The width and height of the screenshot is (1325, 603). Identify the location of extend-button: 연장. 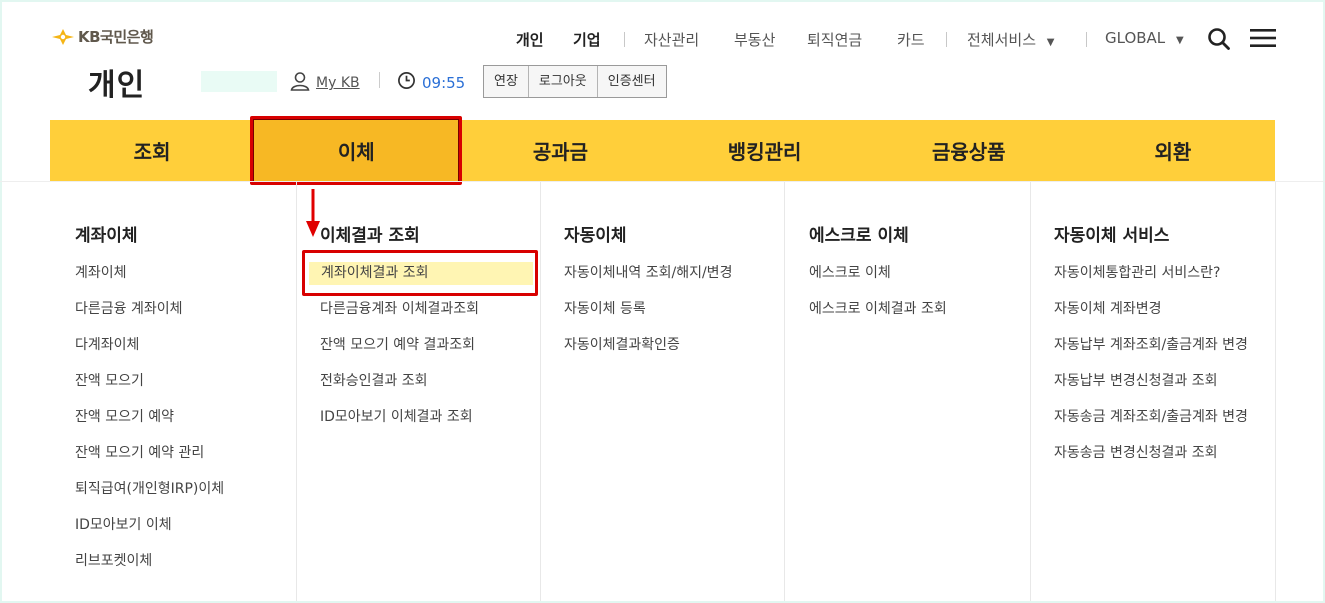
(506, 81).